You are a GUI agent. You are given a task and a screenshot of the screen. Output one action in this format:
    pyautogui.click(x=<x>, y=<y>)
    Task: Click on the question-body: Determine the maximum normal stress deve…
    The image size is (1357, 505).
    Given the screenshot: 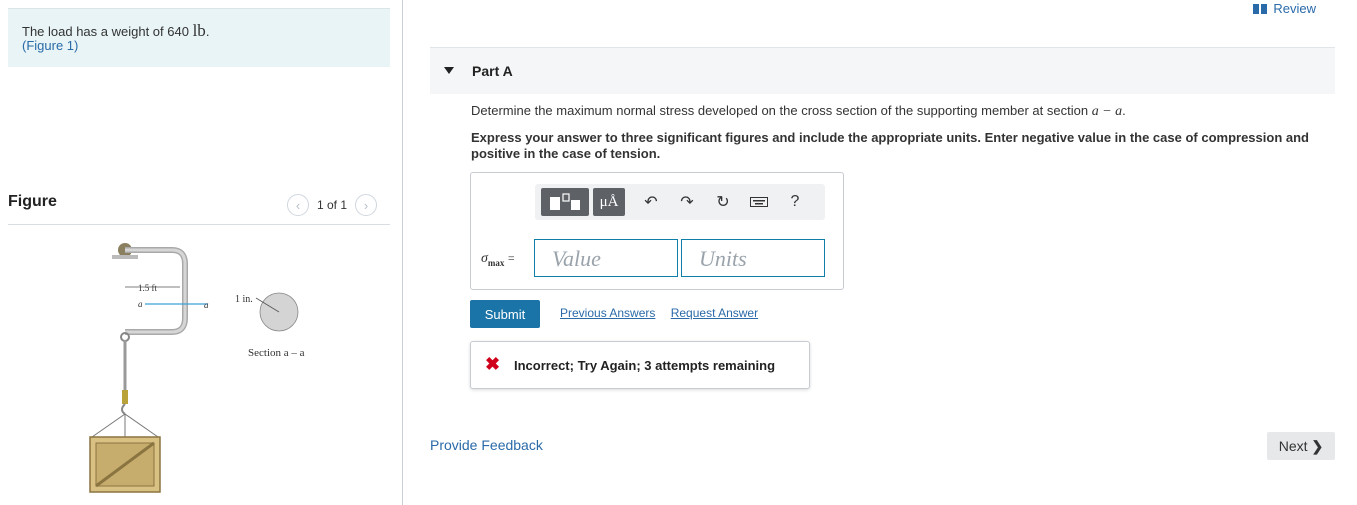 What is the action you would take?
    pyautogui.click(x=780, y=110)
    